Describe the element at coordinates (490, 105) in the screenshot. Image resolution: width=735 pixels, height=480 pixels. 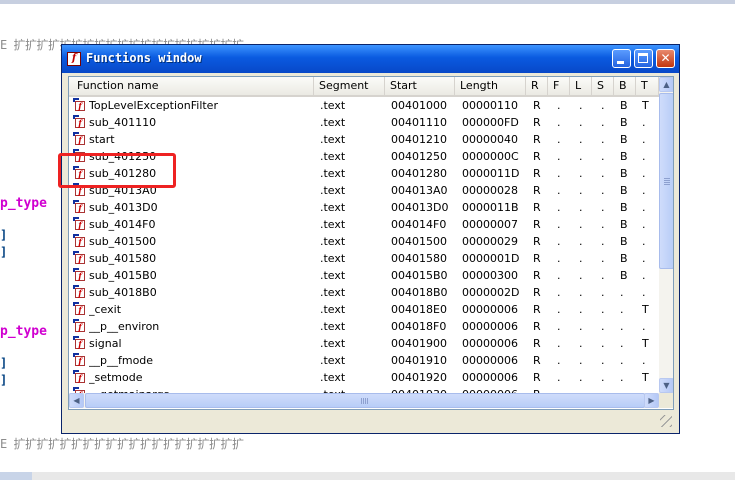
I see `length-cell: 00000110` at that location.